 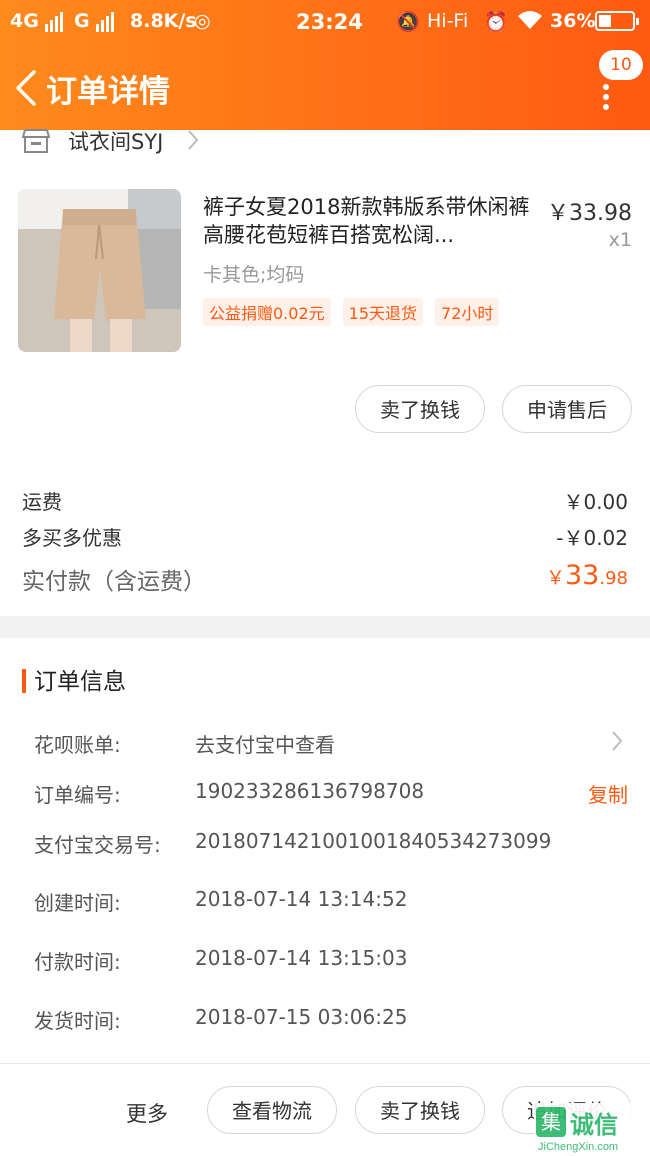 I want to click on created-time-label: 创建时间:, so click(x=77, y=903).